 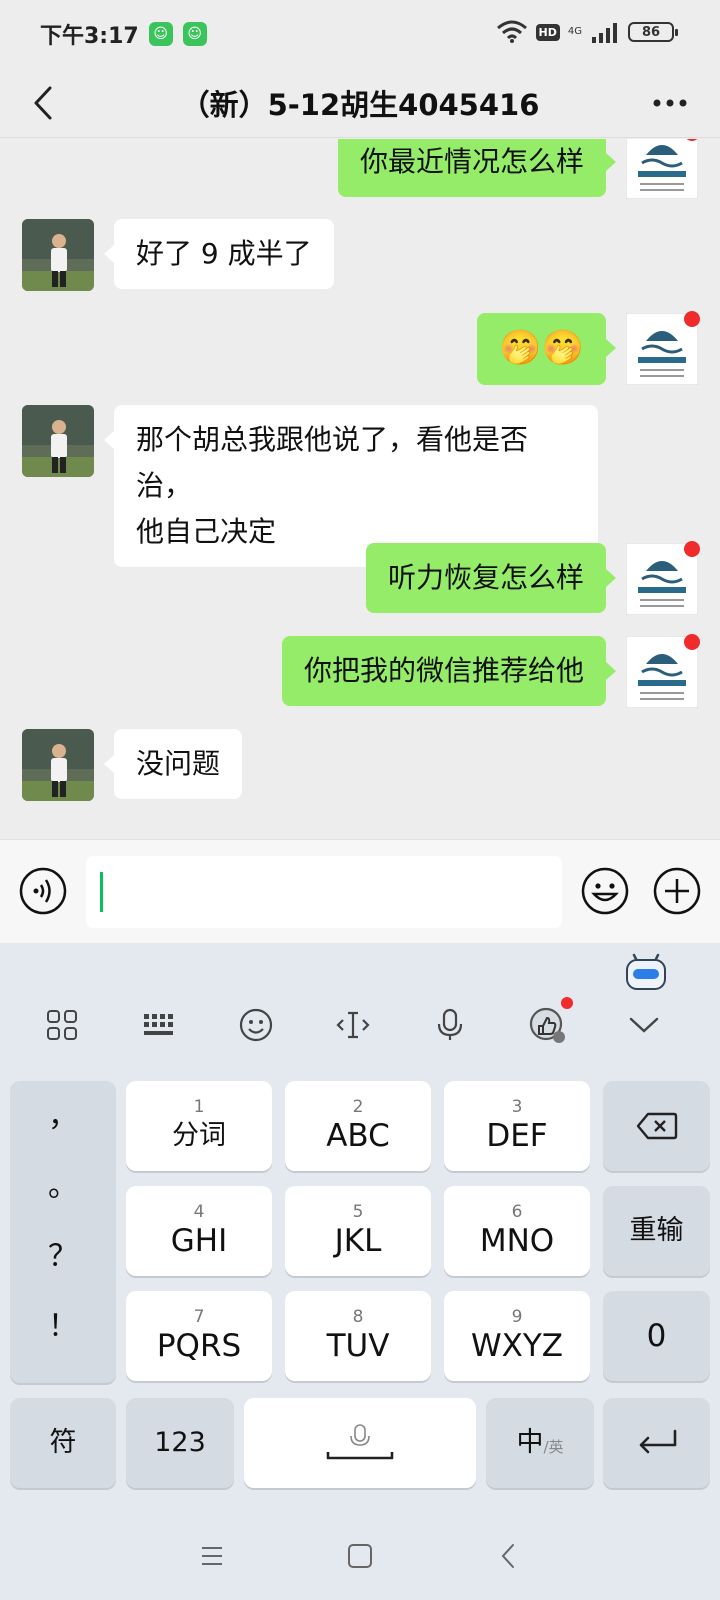 I want to click on message-text-line: 那个胡总我跟他说了，看他是否治，, so click(x=332, y=462).